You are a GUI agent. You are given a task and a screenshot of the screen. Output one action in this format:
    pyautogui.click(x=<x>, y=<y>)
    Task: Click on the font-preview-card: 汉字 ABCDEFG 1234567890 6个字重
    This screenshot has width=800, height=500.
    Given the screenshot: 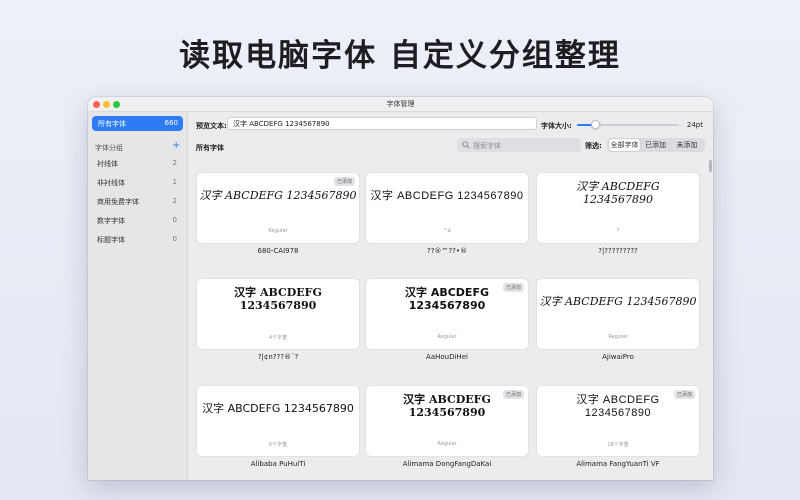 What is the action you would take?
    pyautogui.click(x=278, y=421)
    